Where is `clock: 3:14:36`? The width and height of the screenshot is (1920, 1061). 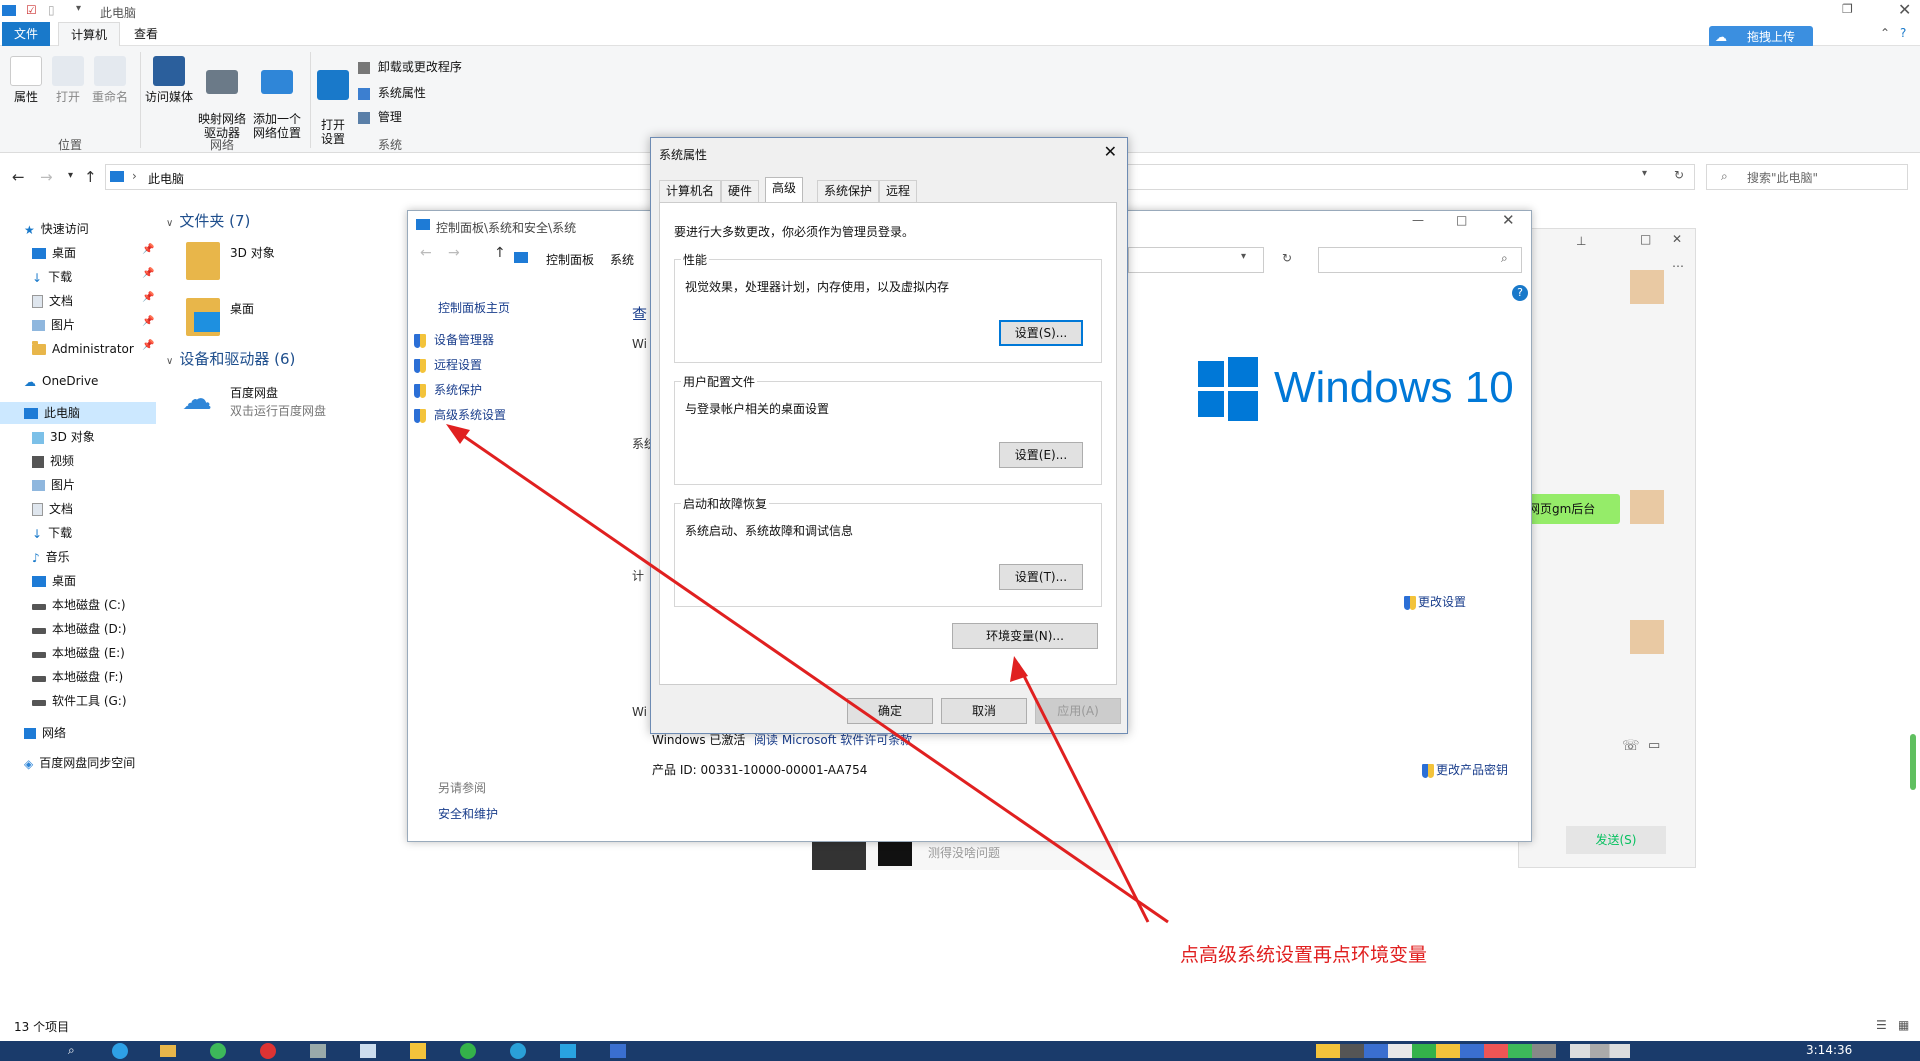 clock: 3:14:36 is located at coordinates (1829, 1050).